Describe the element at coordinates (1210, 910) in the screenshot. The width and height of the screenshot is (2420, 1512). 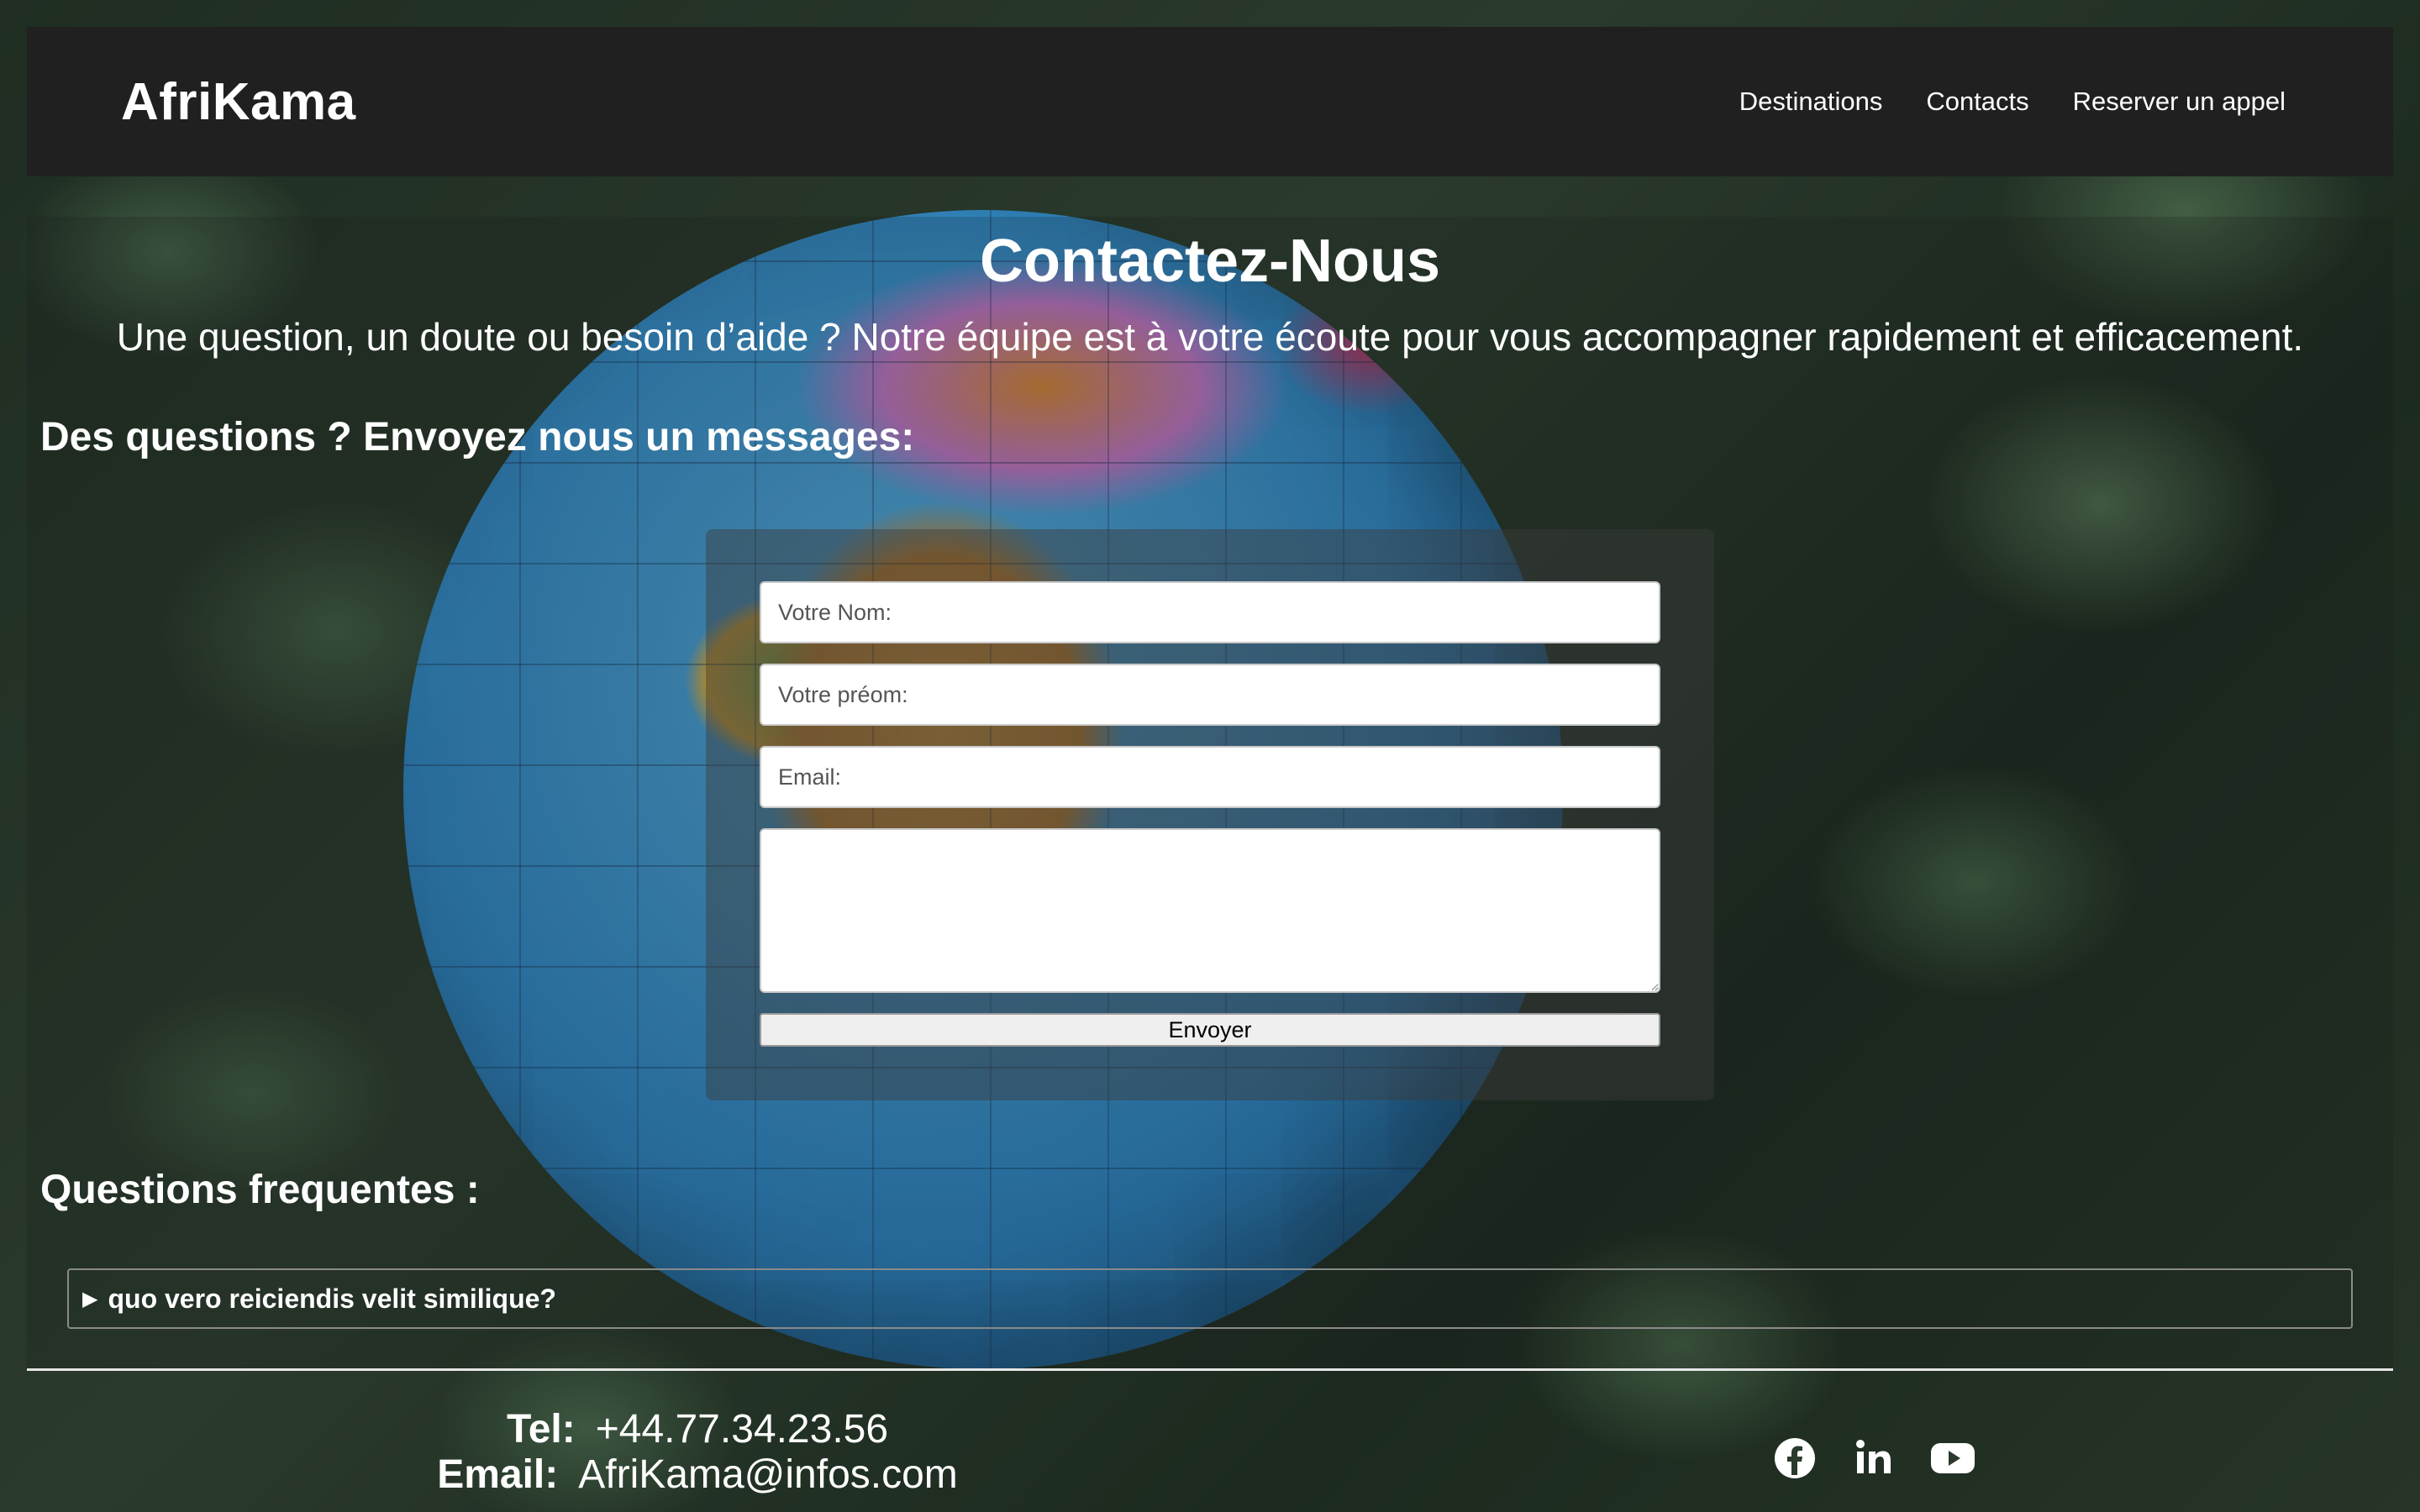
I see `message-textarea` at that location.